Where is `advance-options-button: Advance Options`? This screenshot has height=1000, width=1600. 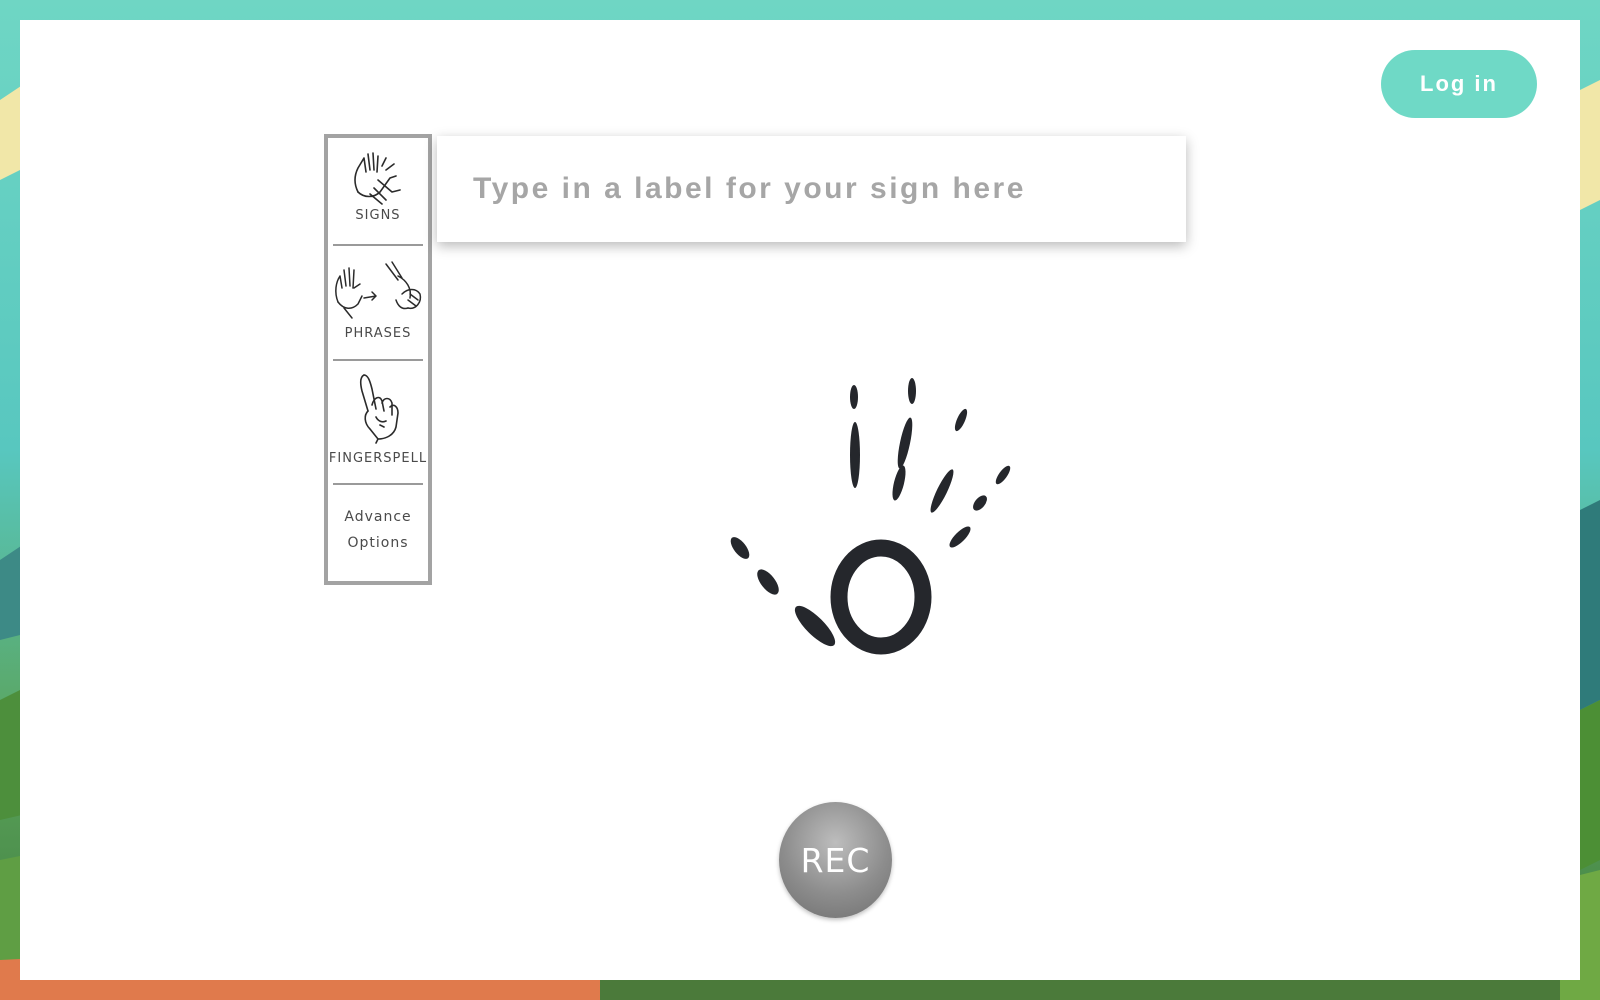
advance-options-button: Advance Options is located at coordinates (378, 530).